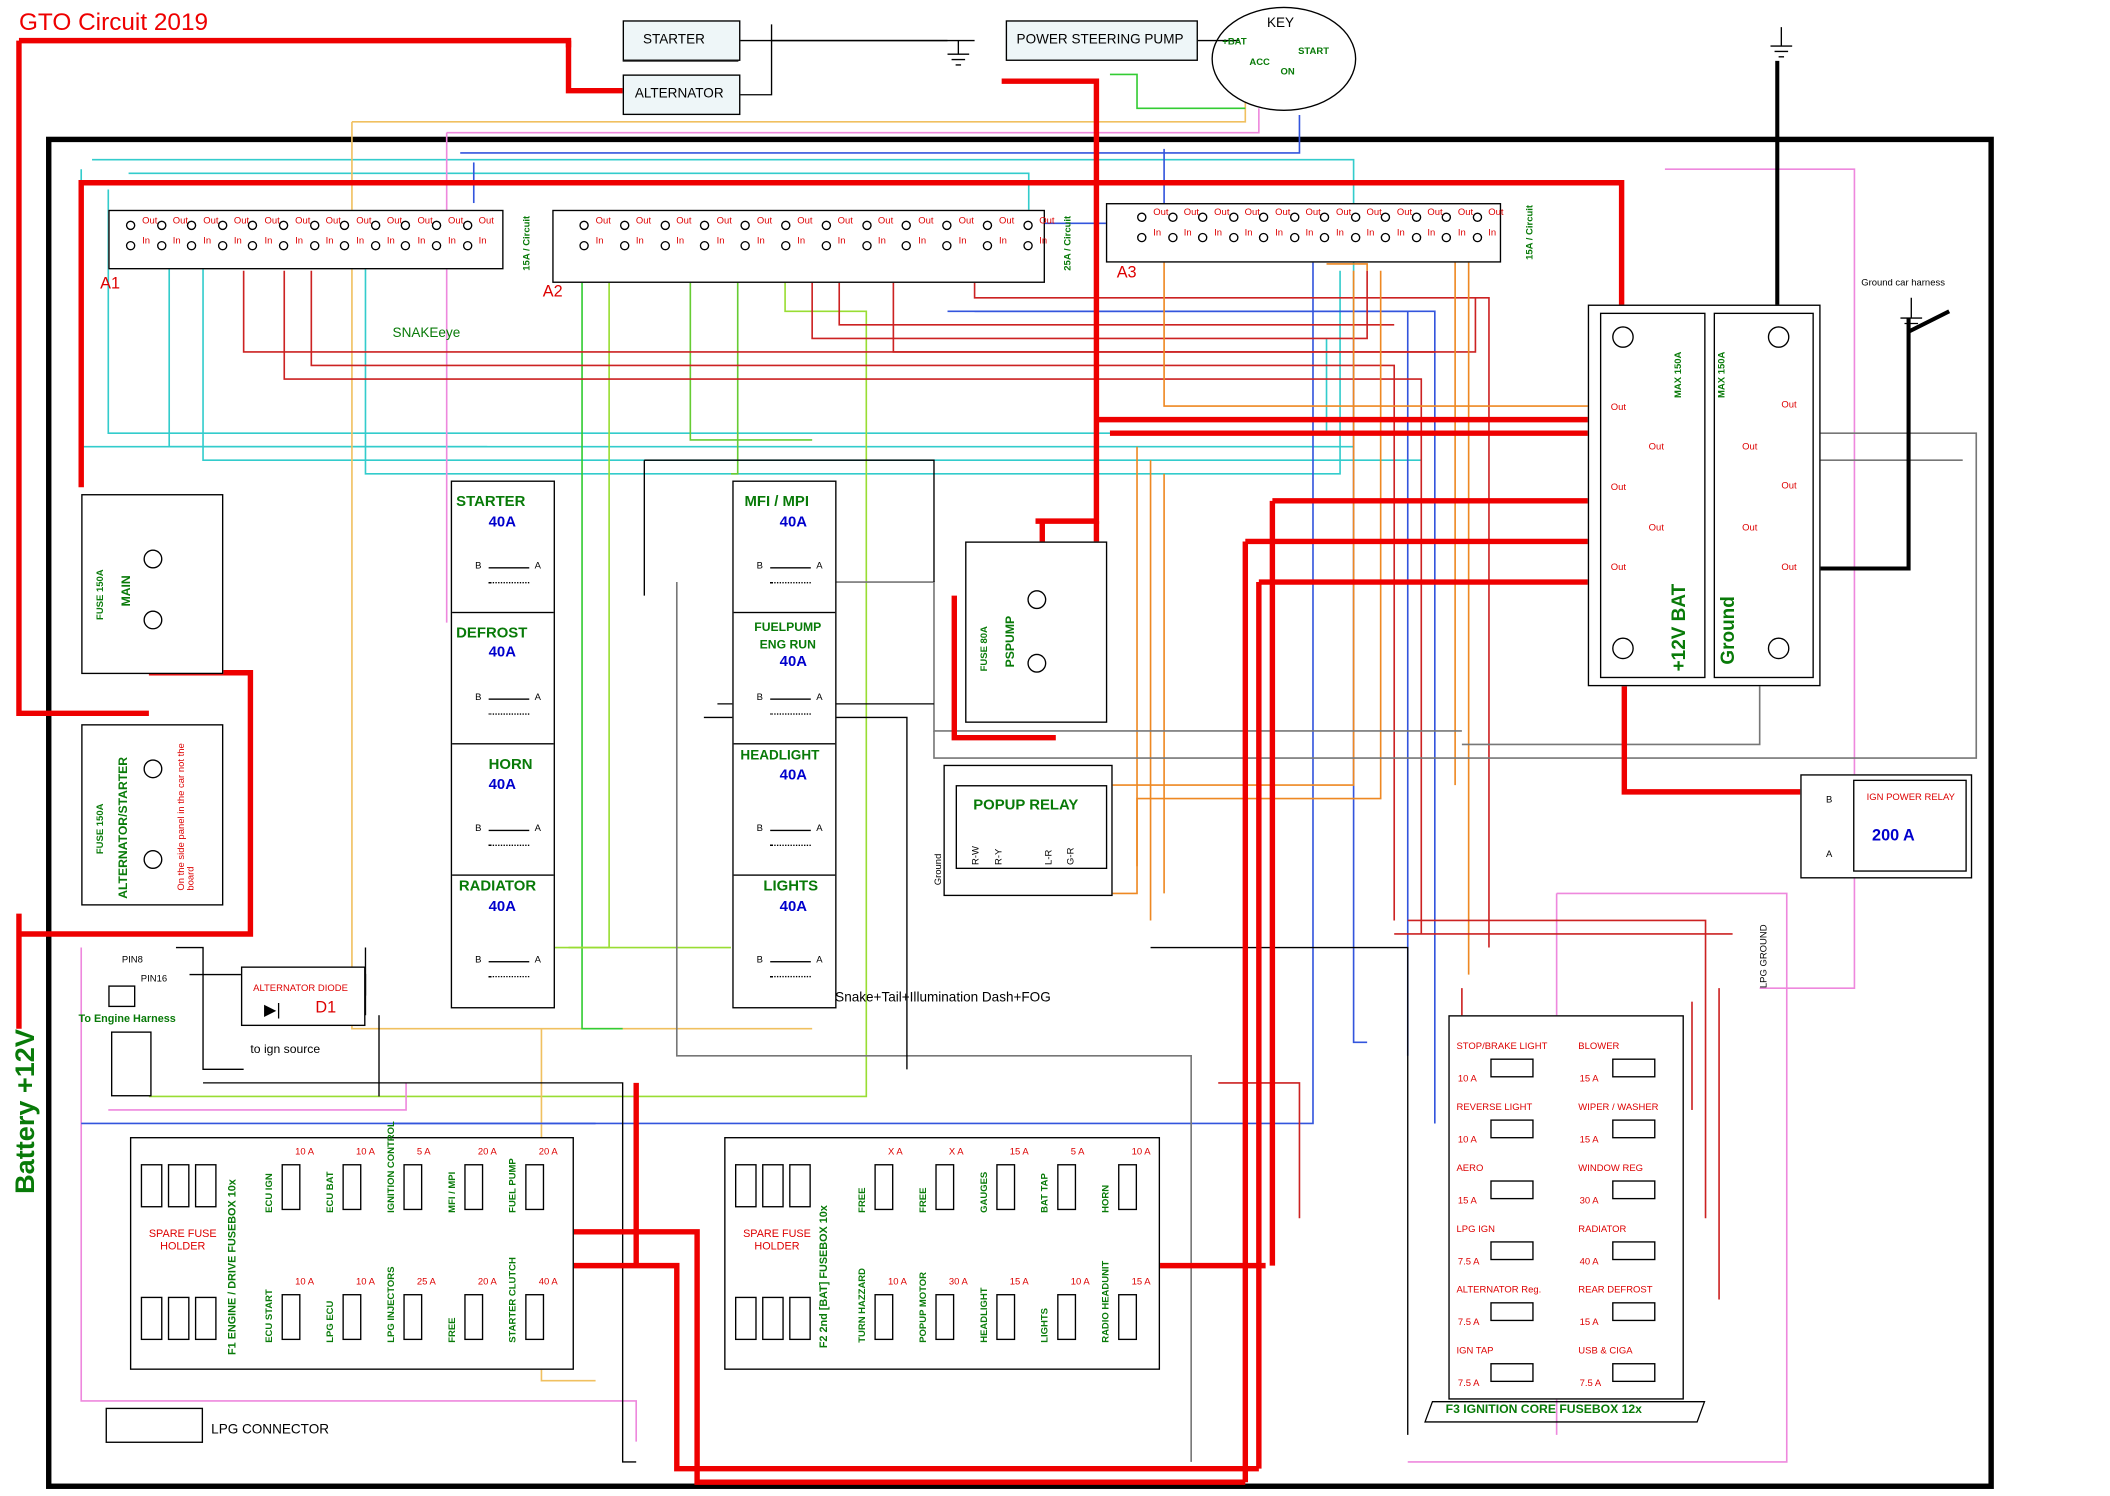 This screenshot has width=2110, height=1496. Describe the element at coordinates (985, 1315) in the screenshot. I see `fuse-name: HEADLIGHT` at that location.